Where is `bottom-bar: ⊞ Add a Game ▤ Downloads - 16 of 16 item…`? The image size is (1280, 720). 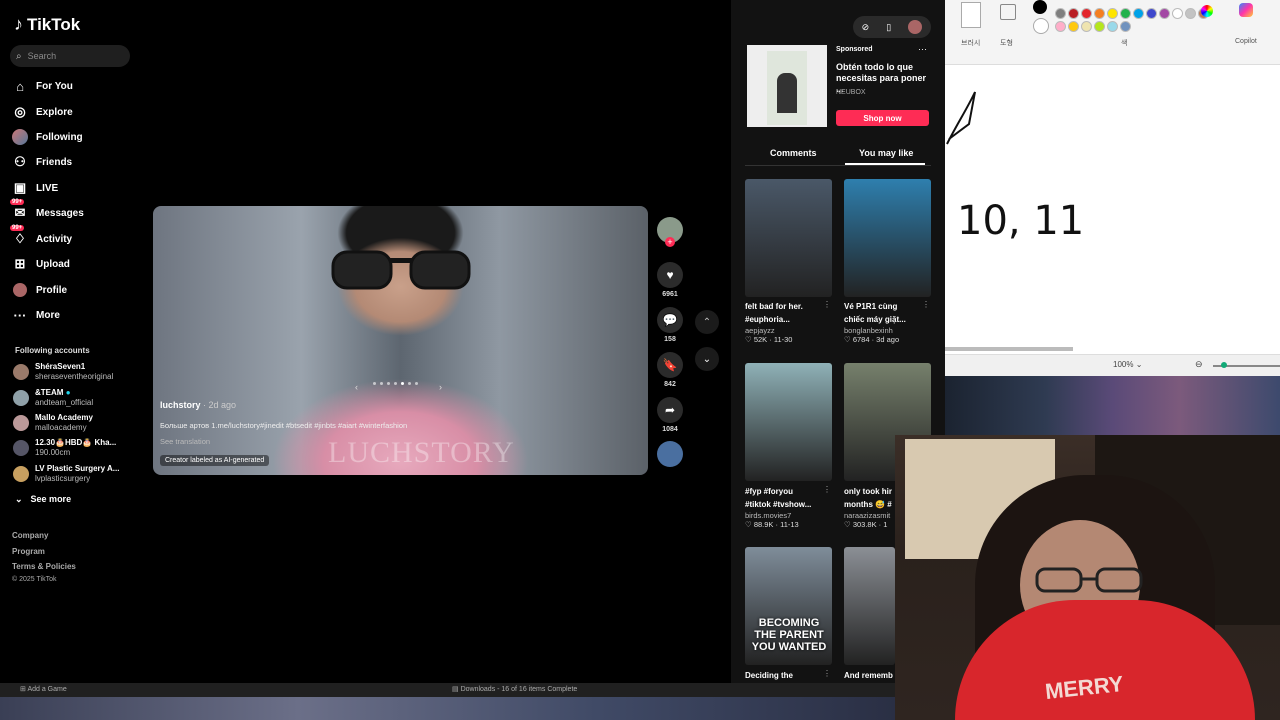
bottom-bar: ⊞ Add a Game ▤ Downloads - 16 of 16 item… is located at coordinates (447, 690).